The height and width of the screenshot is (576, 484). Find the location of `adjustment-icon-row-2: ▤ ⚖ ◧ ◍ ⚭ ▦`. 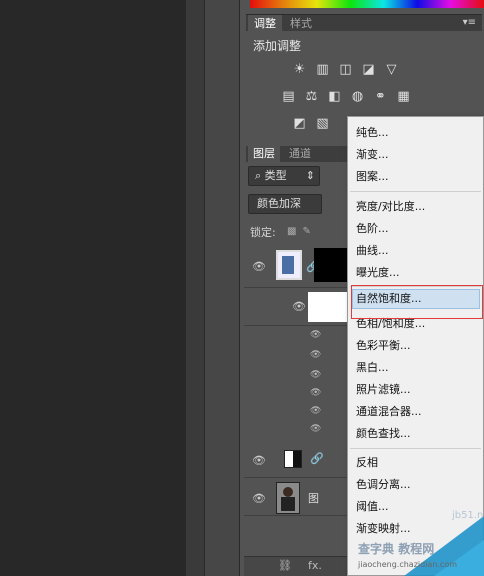

adjustment-icon-row-2: ▤ ⚖ ◧ ◍ ⚭ ▦ is located at coordinates (346, 96).